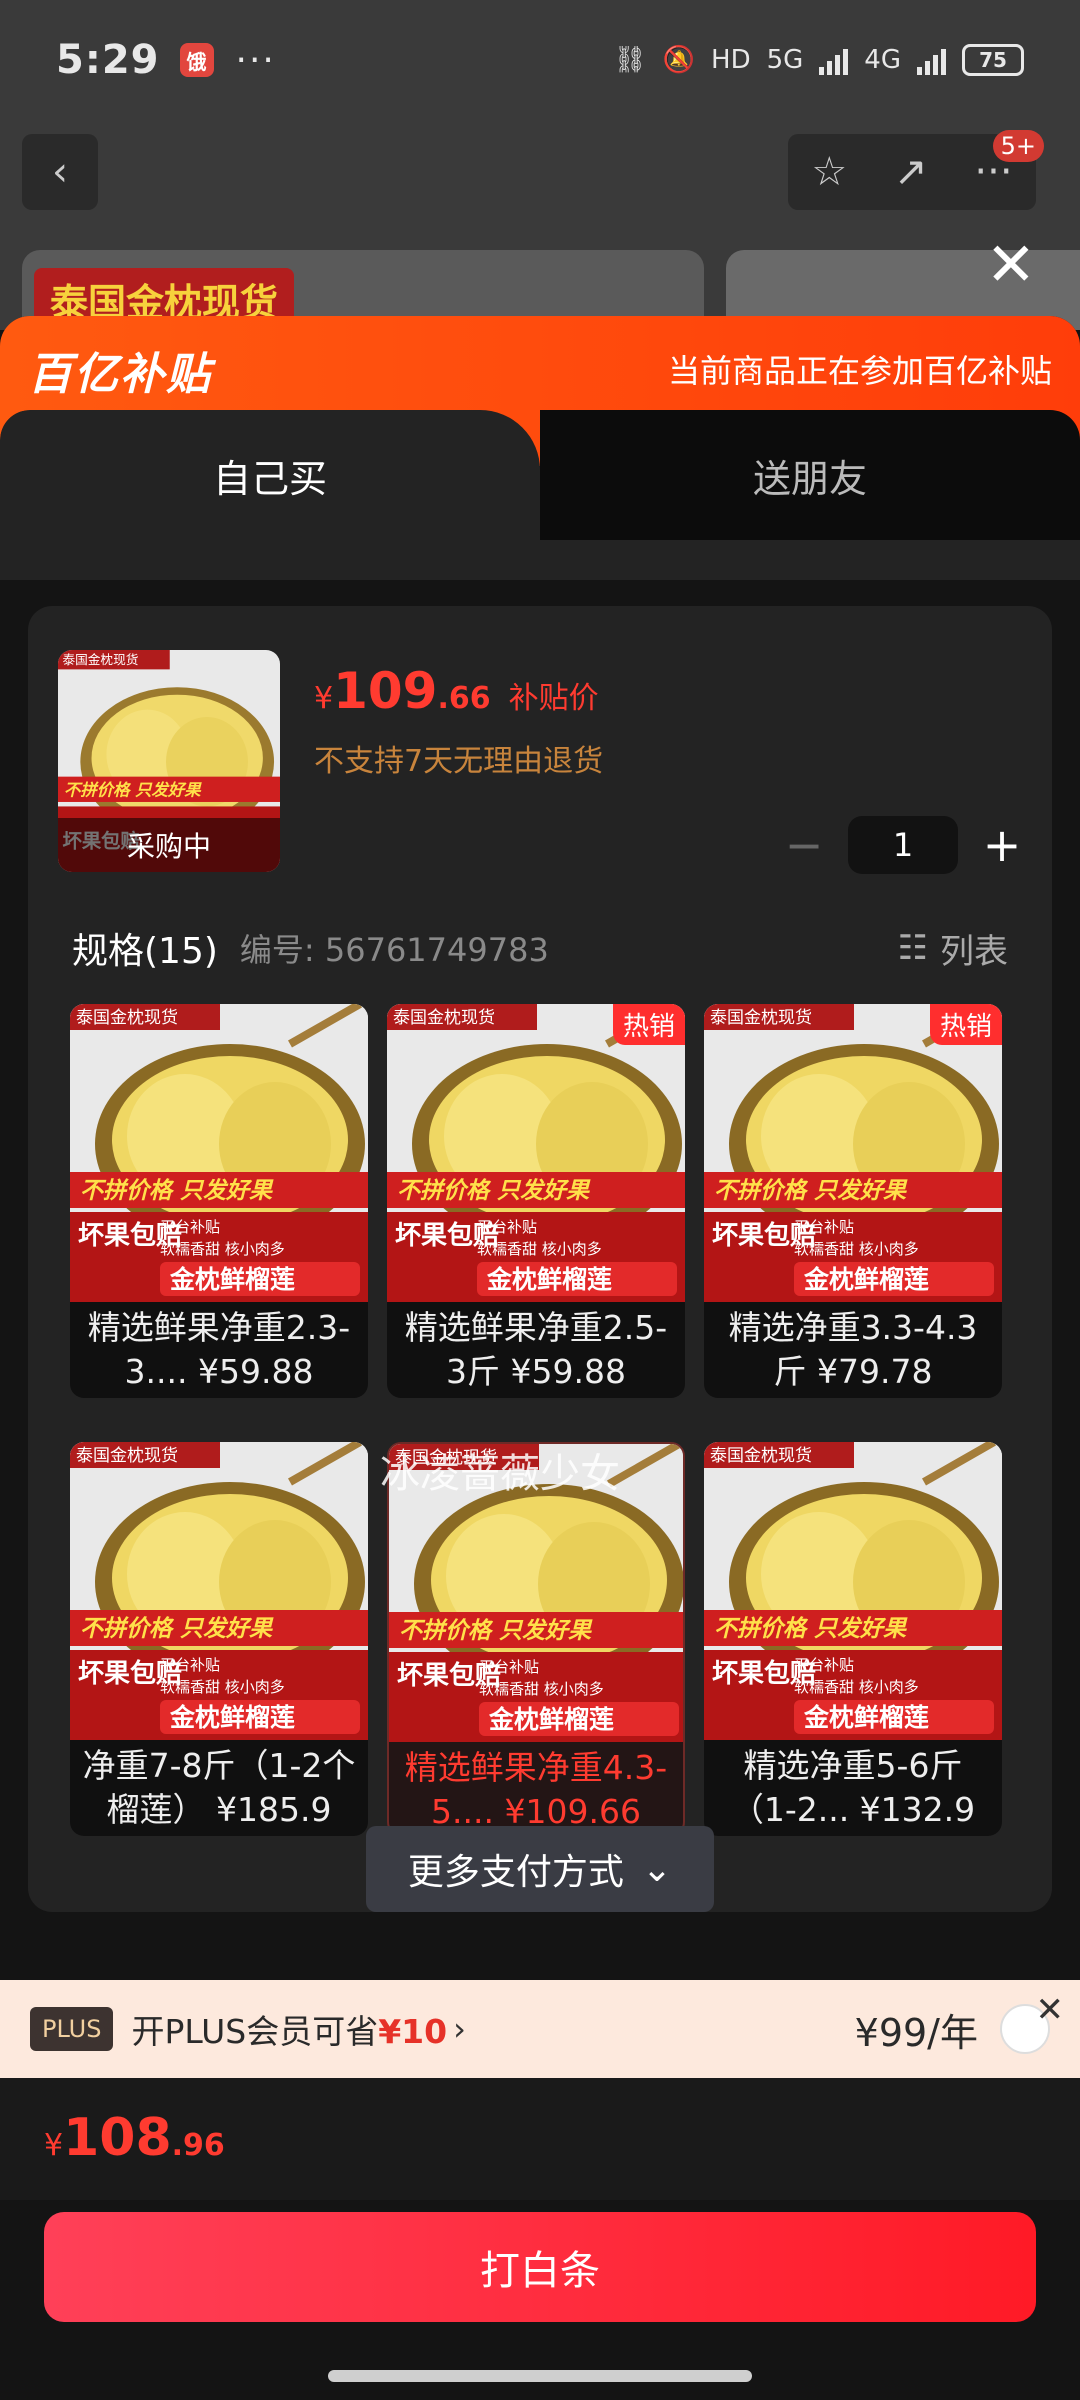  I want to click on message-badge: 5+, so click(1018, 146).